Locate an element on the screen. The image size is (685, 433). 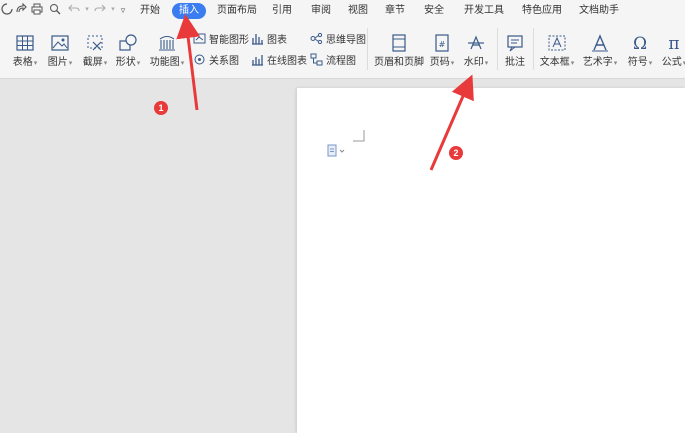
online-chart-icon is located at coordinates (257, 60).